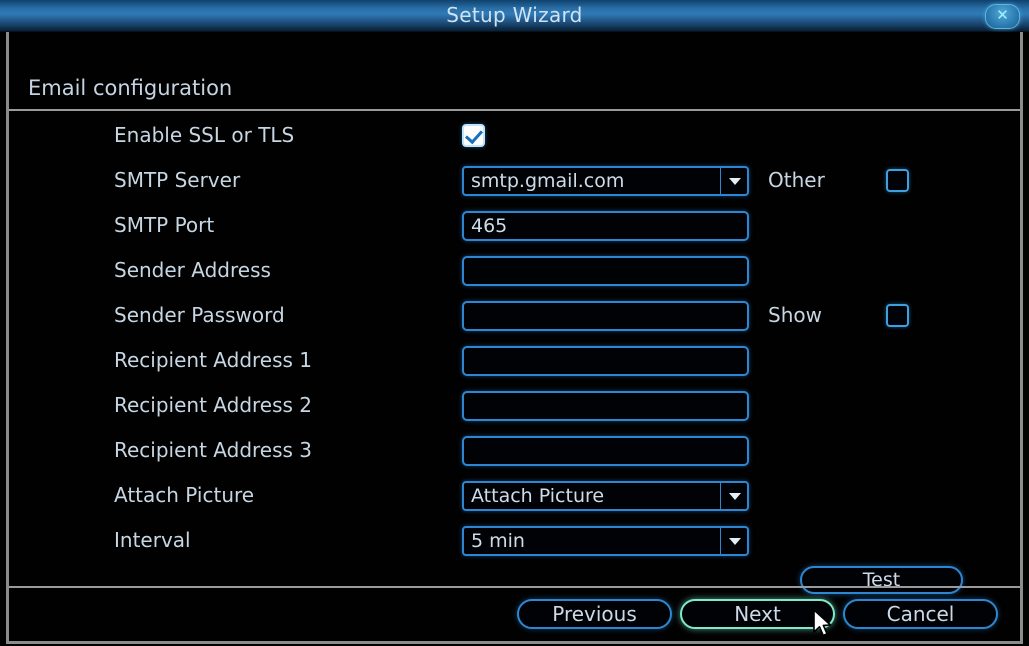 This screenshot has height=646, width=1029. Describe the element at coordinates (130, 88) in the screenshot. I see `page-title: Email configuration` at that location.